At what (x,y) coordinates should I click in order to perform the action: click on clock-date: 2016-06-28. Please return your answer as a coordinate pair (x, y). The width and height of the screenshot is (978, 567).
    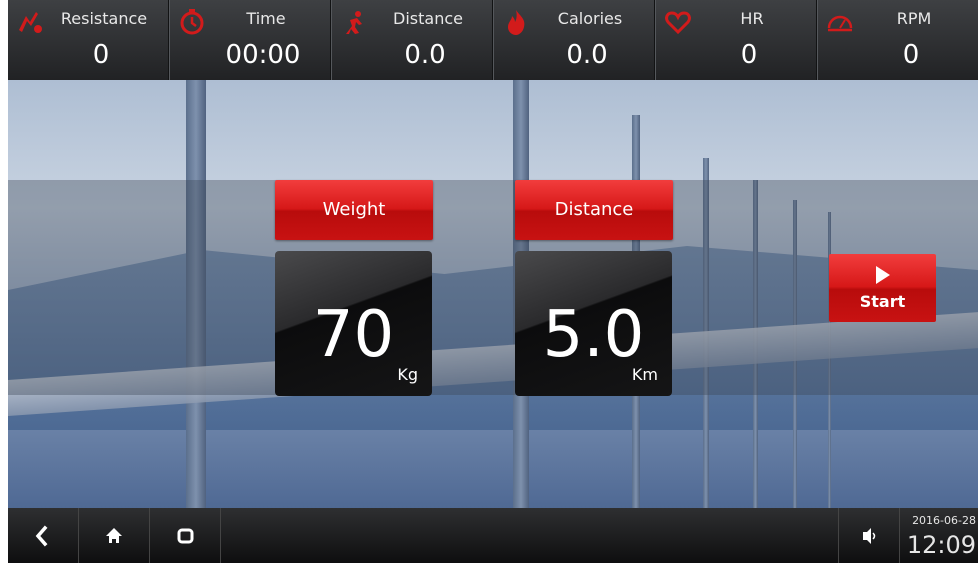
    Looking at the image, I should click on (944, 520).